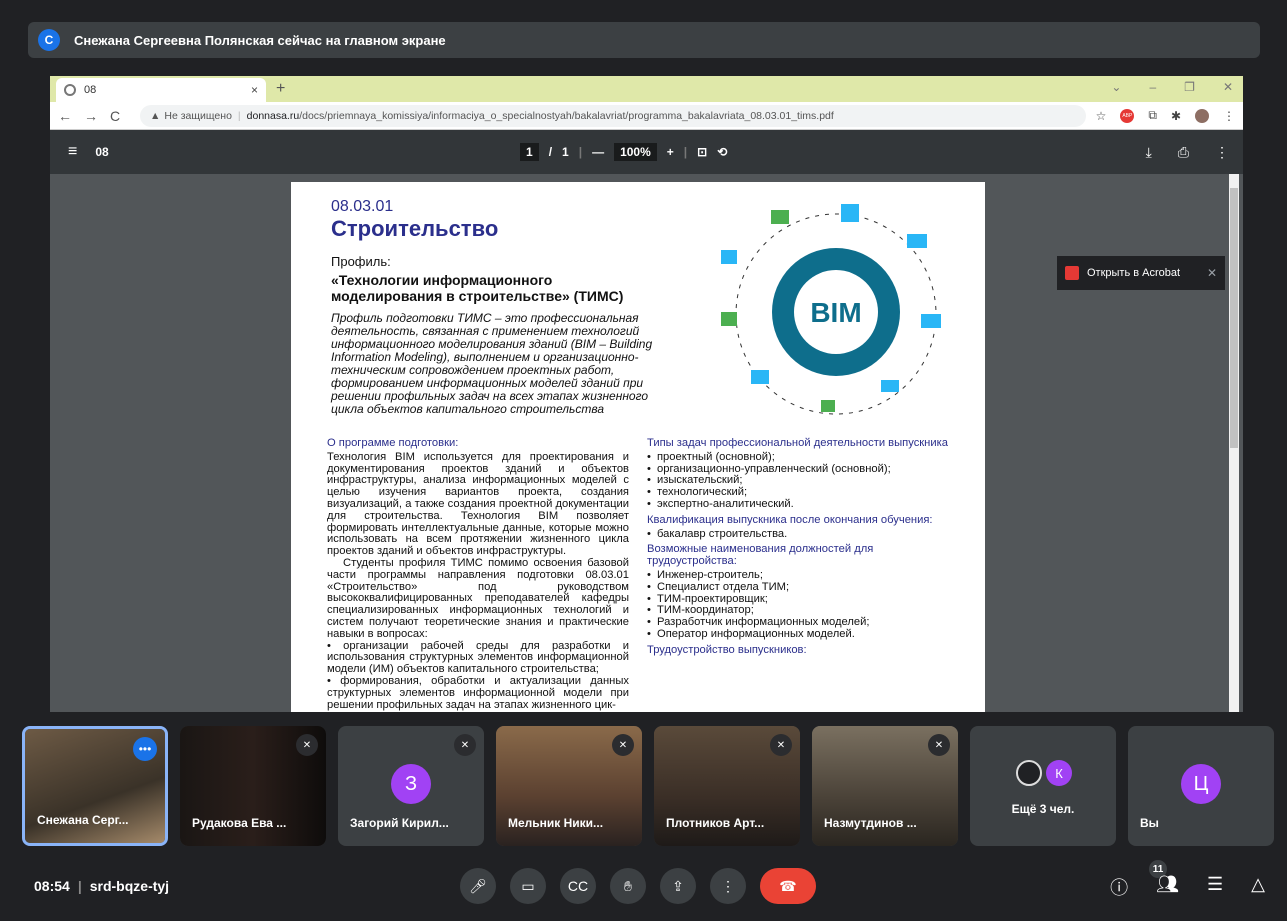 This screenshot has width=1287, height=921. Describe the element at coordinates (1212, 273) in the screenshot. I see `close-icon: ✕` at that location.